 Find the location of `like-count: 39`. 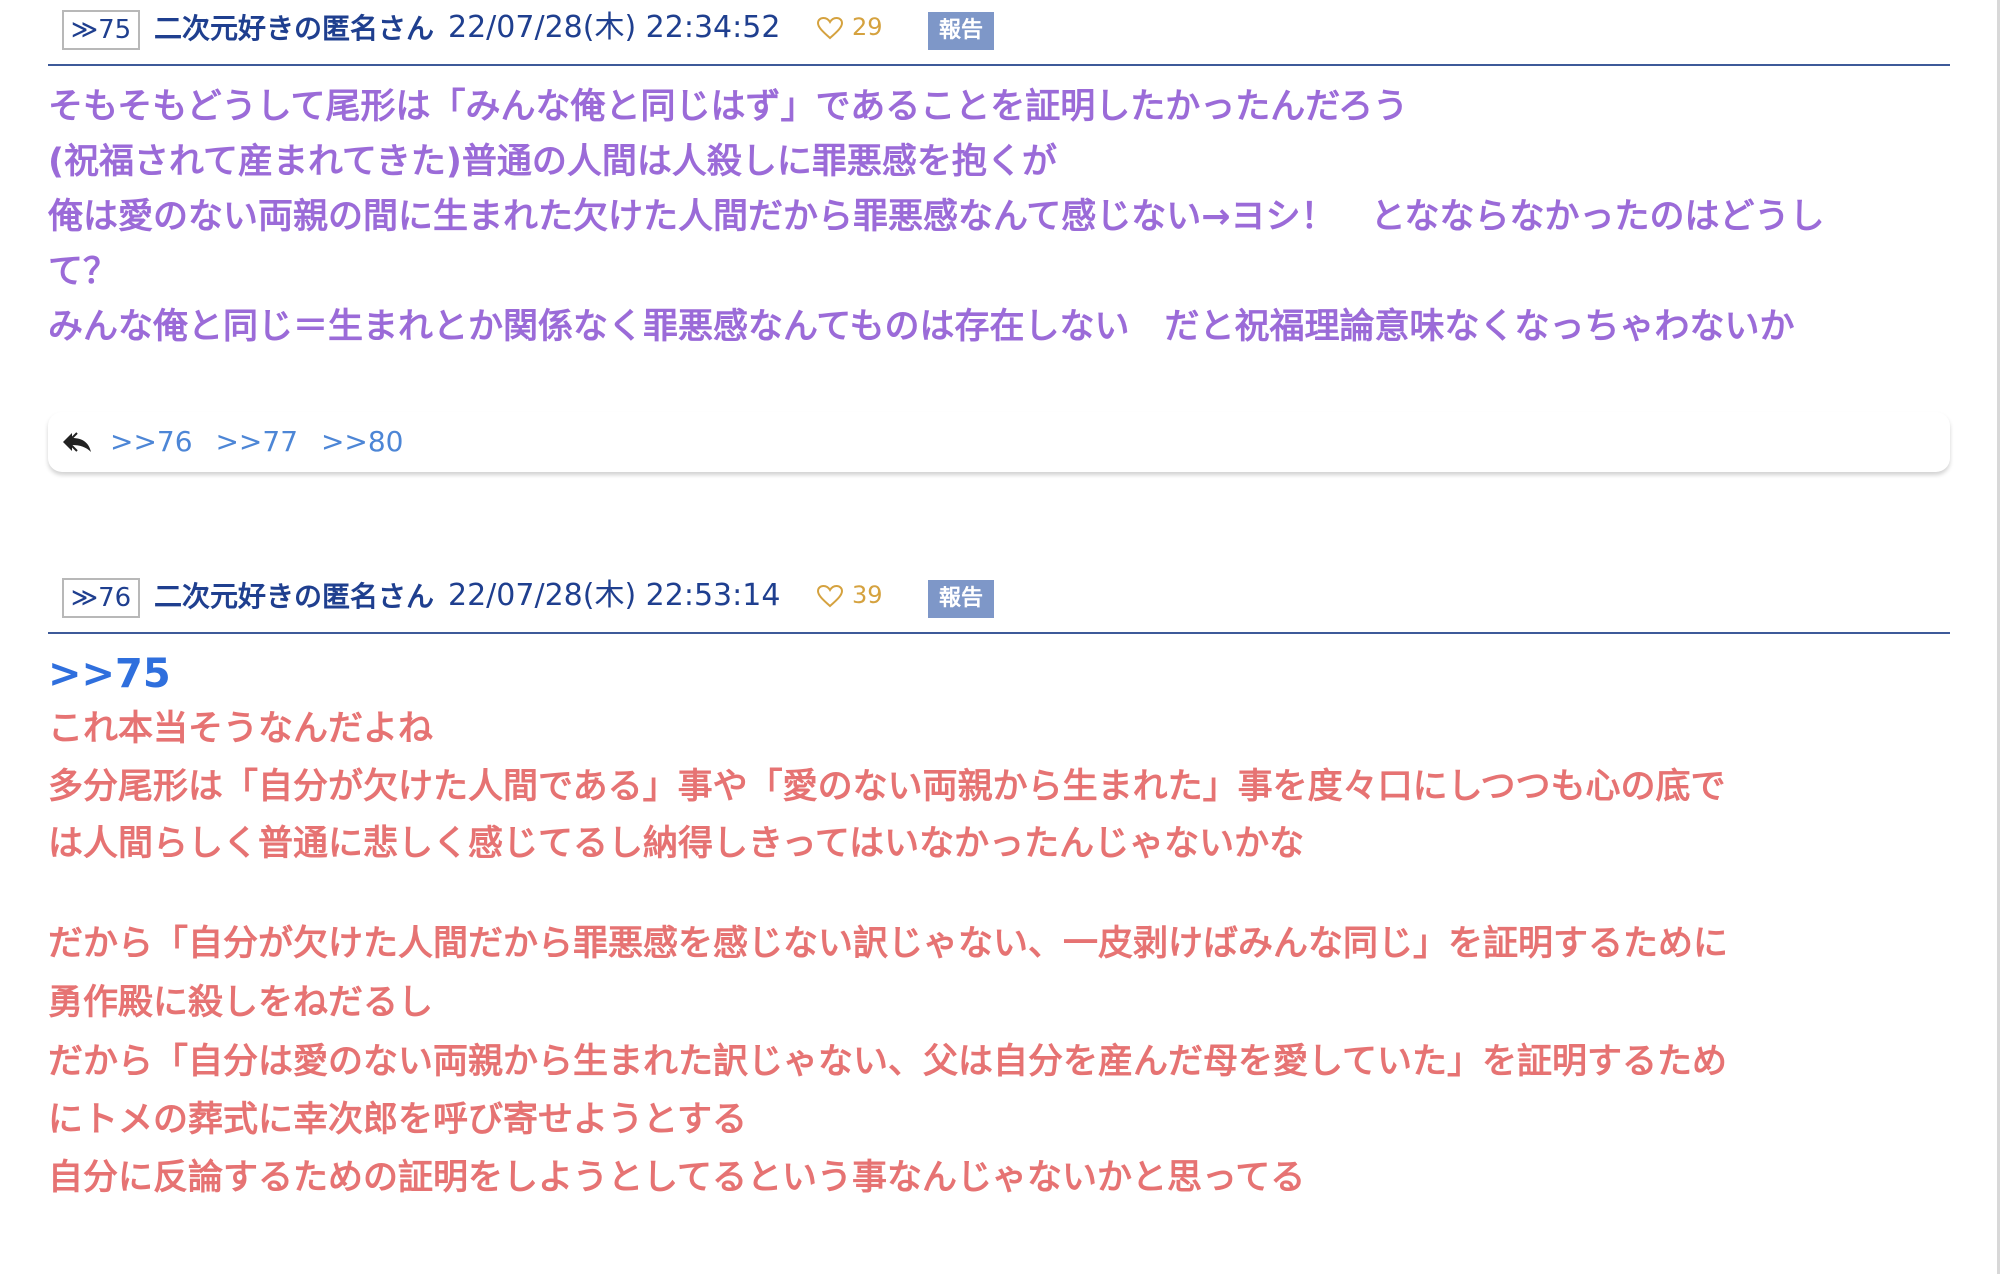

like-count: 39 is located at coordinates (867, 595).